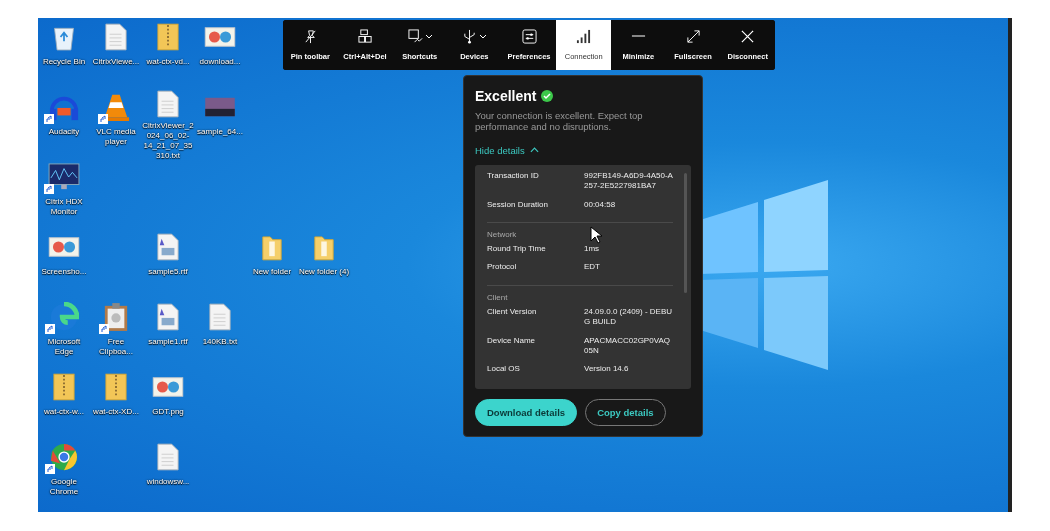 This screenshot has height=531, width=1050. I want to click on desktop-icon-label: sample1.rtf, so click(168, 342).